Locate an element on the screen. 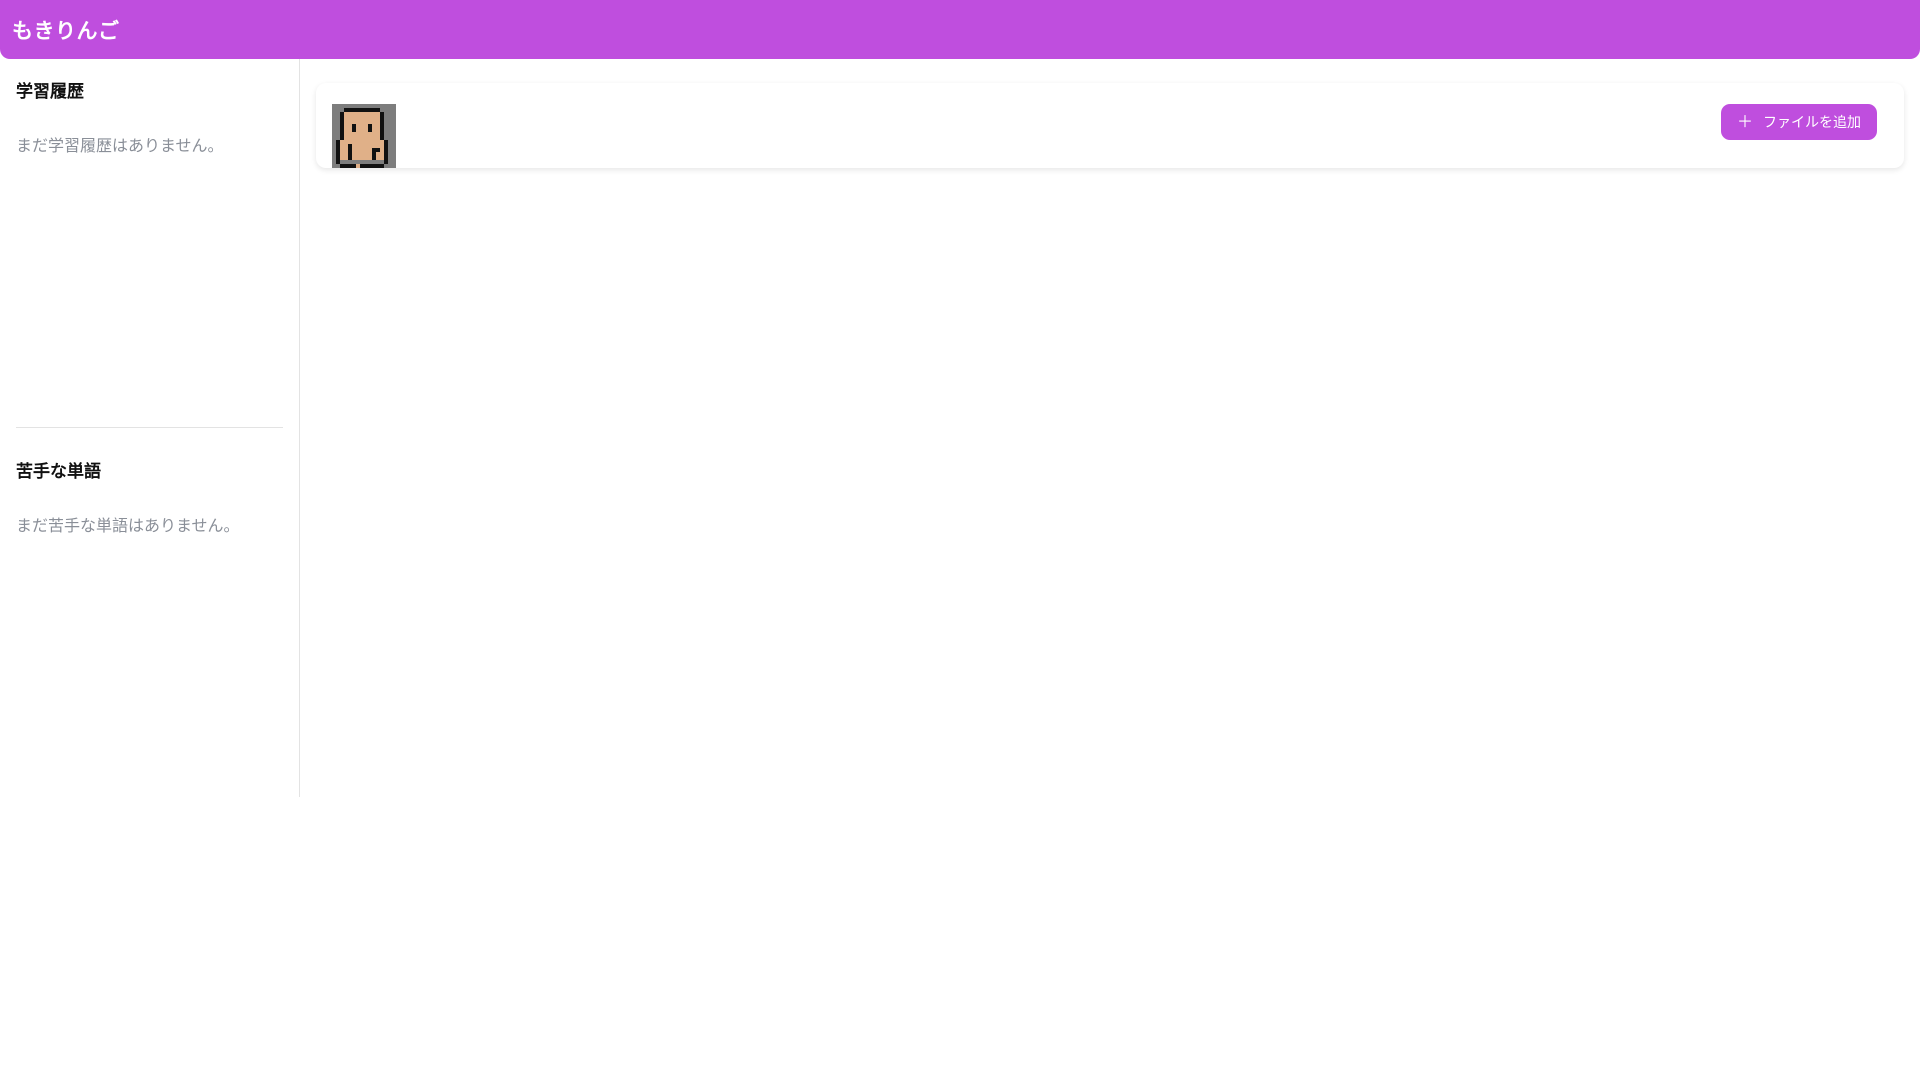  sidebar: 学習履歴 まだ学習履歴はありません。 苦手な単語 まだ苦手な単語はありません。 is located at coordinates (150, 428).